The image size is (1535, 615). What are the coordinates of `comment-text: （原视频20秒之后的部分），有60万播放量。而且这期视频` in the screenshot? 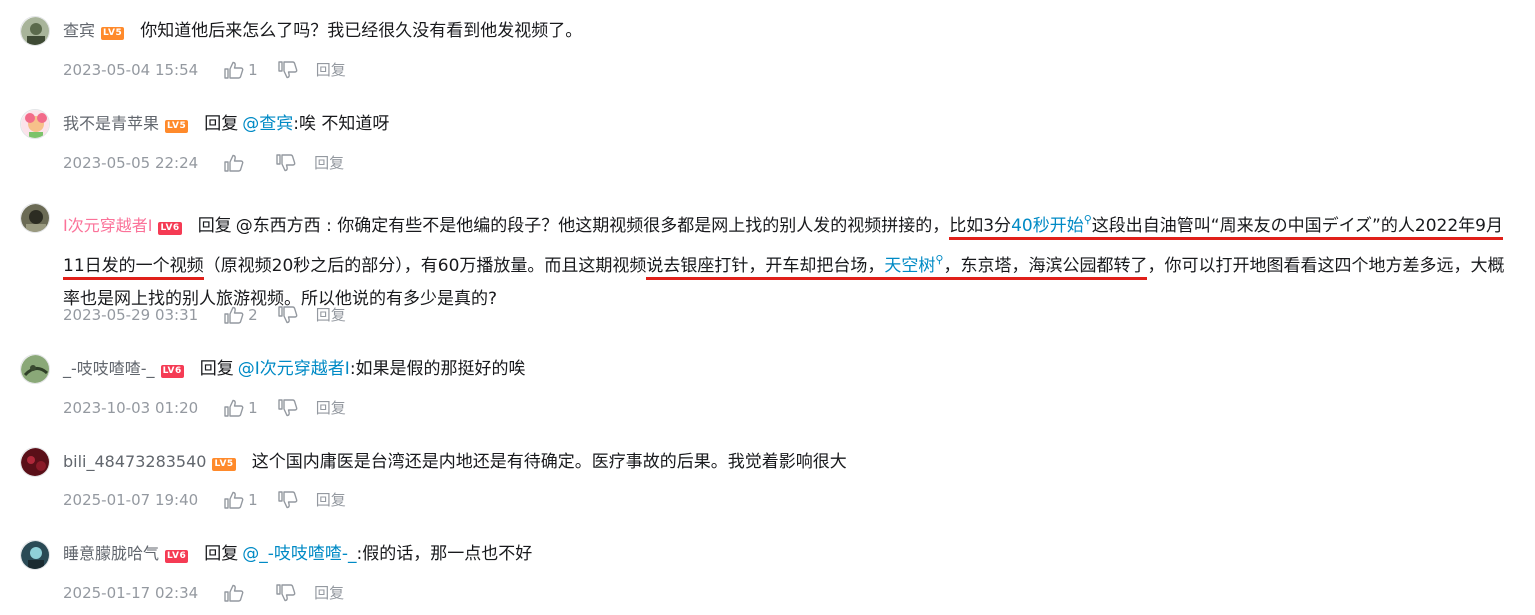 It's located at (425, 266).